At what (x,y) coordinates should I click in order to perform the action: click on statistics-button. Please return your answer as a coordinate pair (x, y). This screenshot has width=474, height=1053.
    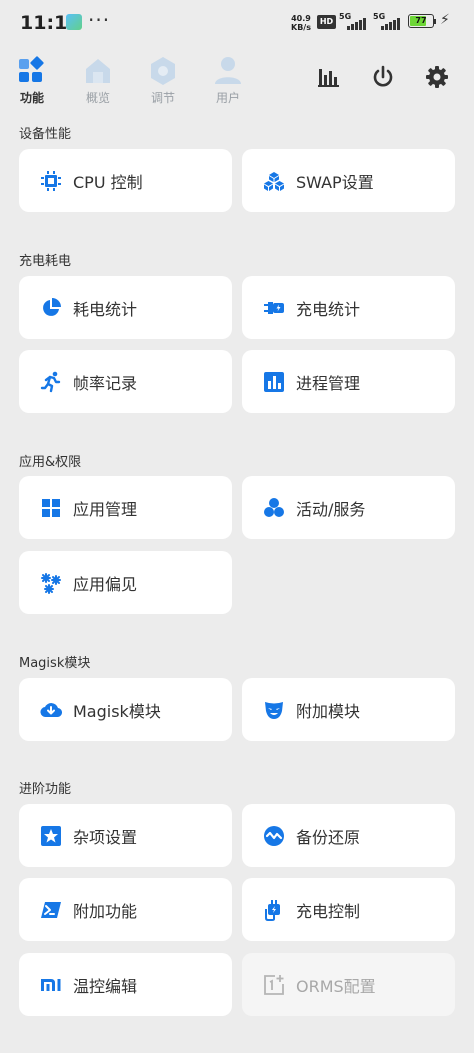
    Looking at the image, I should click on (329, 77).